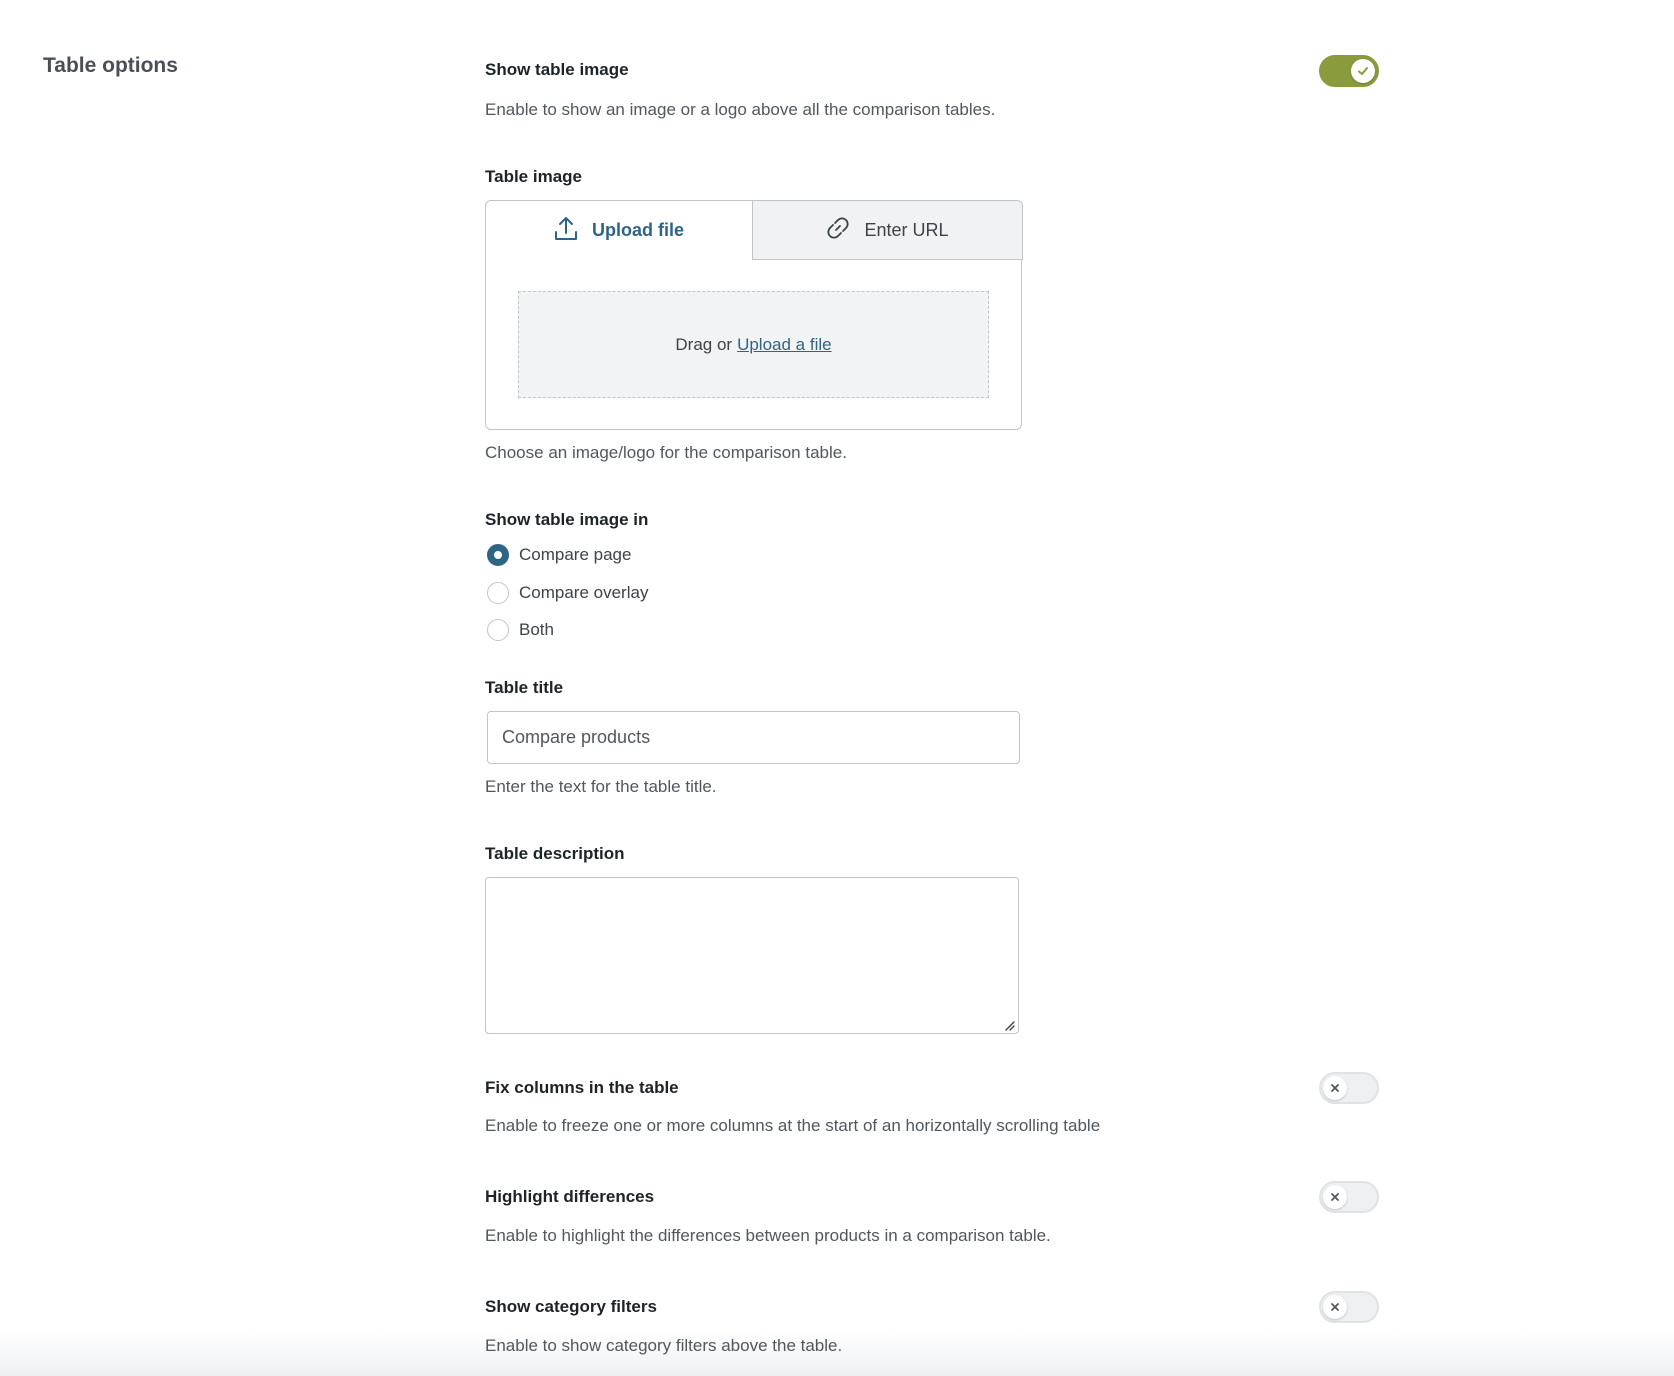 The width and height of the screenshot is (1674, 1376). What do you see at coordinates (110, 65) in the screenshot?
I see `section-title: Table options` at bounding box center [110, 65].